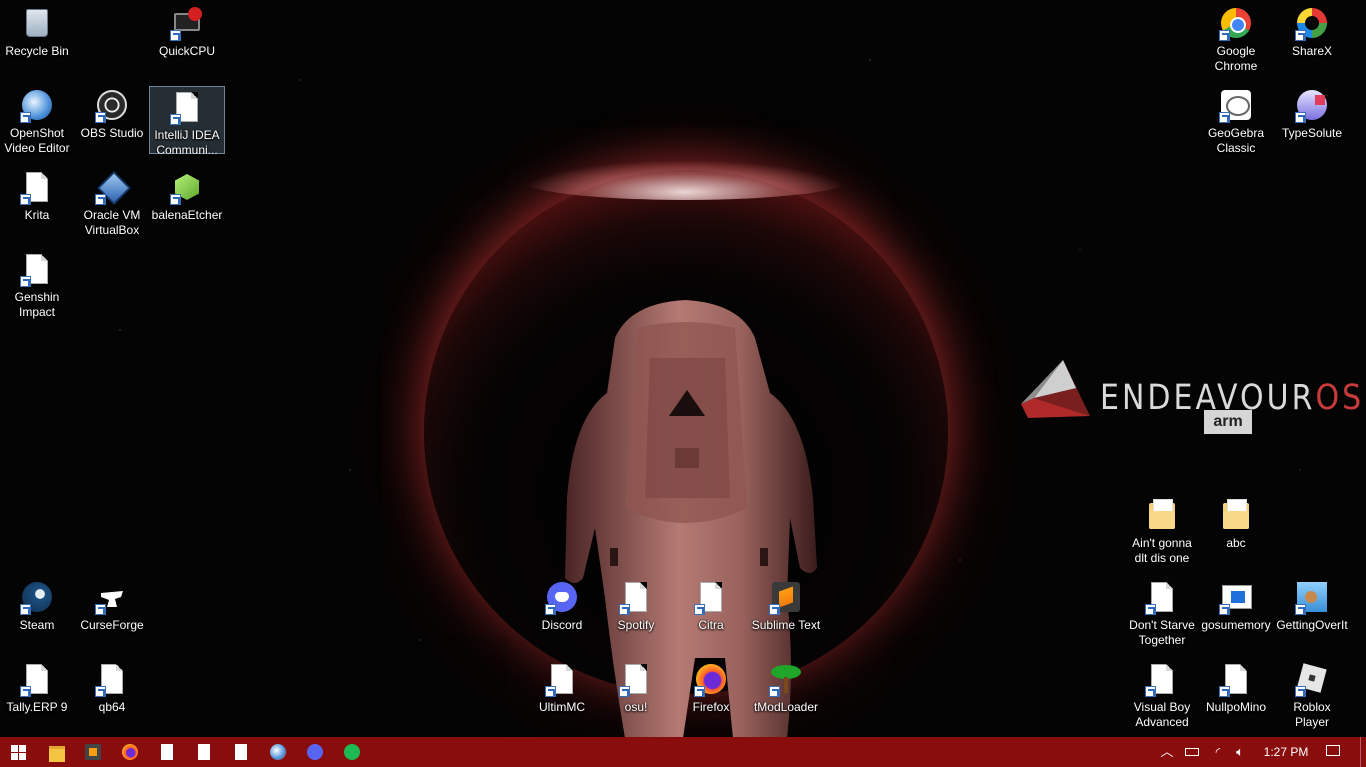 The height and width of the screenshot is (767, 1366). I want to click on desktop-icon-ultimmc: UltimMC, so click(562, 687).